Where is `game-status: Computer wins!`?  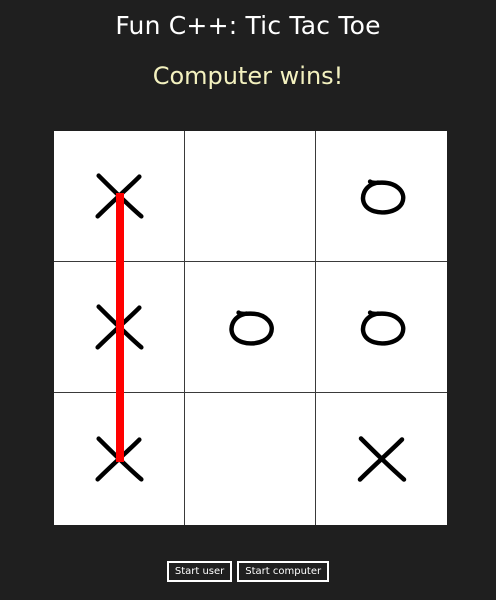 game-status: Computer wins! is located at coordinates (248, 76).